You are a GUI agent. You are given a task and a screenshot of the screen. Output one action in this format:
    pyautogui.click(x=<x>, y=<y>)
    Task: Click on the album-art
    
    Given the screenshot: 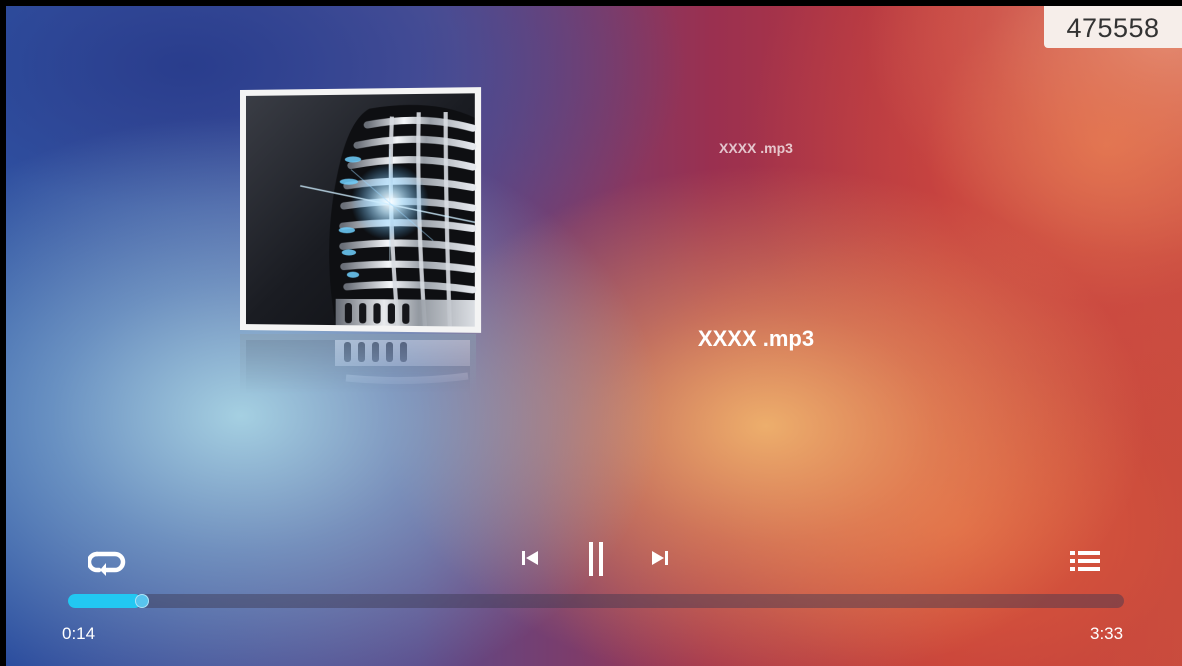 What is the action you would take?
    pyautogui.click(x=361, y=210)
    